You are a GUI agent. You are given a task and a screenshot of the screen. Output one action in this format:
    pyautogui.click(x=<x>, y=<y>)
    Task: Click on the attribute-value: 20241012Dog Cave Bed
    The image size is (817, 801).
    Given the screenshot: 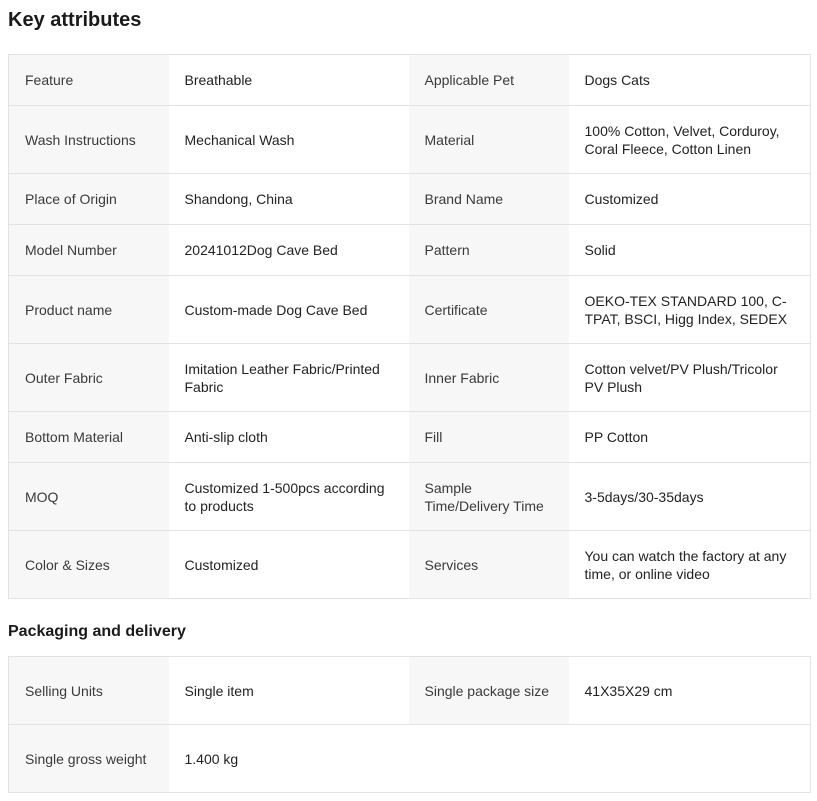 What is the action you would take?
    pyautogui.click(x=288, y=250)
    